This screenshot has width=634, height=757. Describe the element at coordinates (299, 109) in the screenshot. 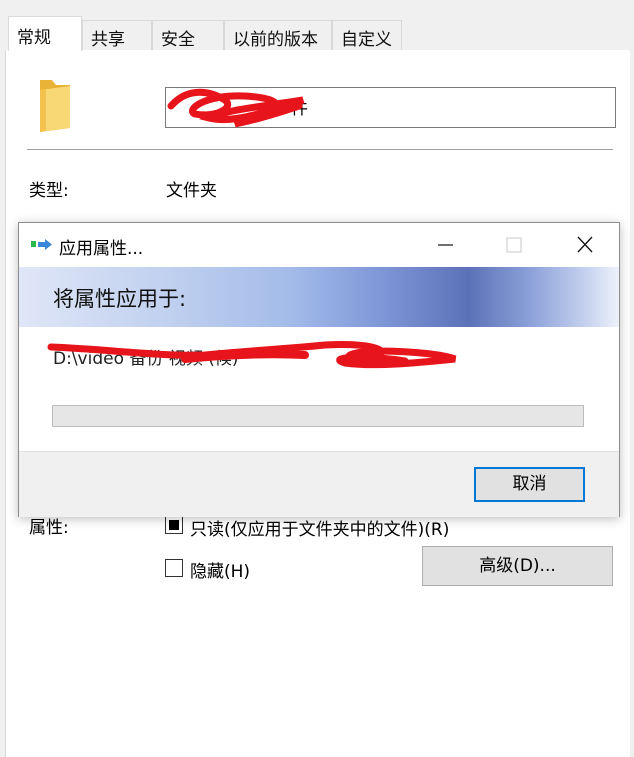

I see `folder-name-text: 件` at that location.